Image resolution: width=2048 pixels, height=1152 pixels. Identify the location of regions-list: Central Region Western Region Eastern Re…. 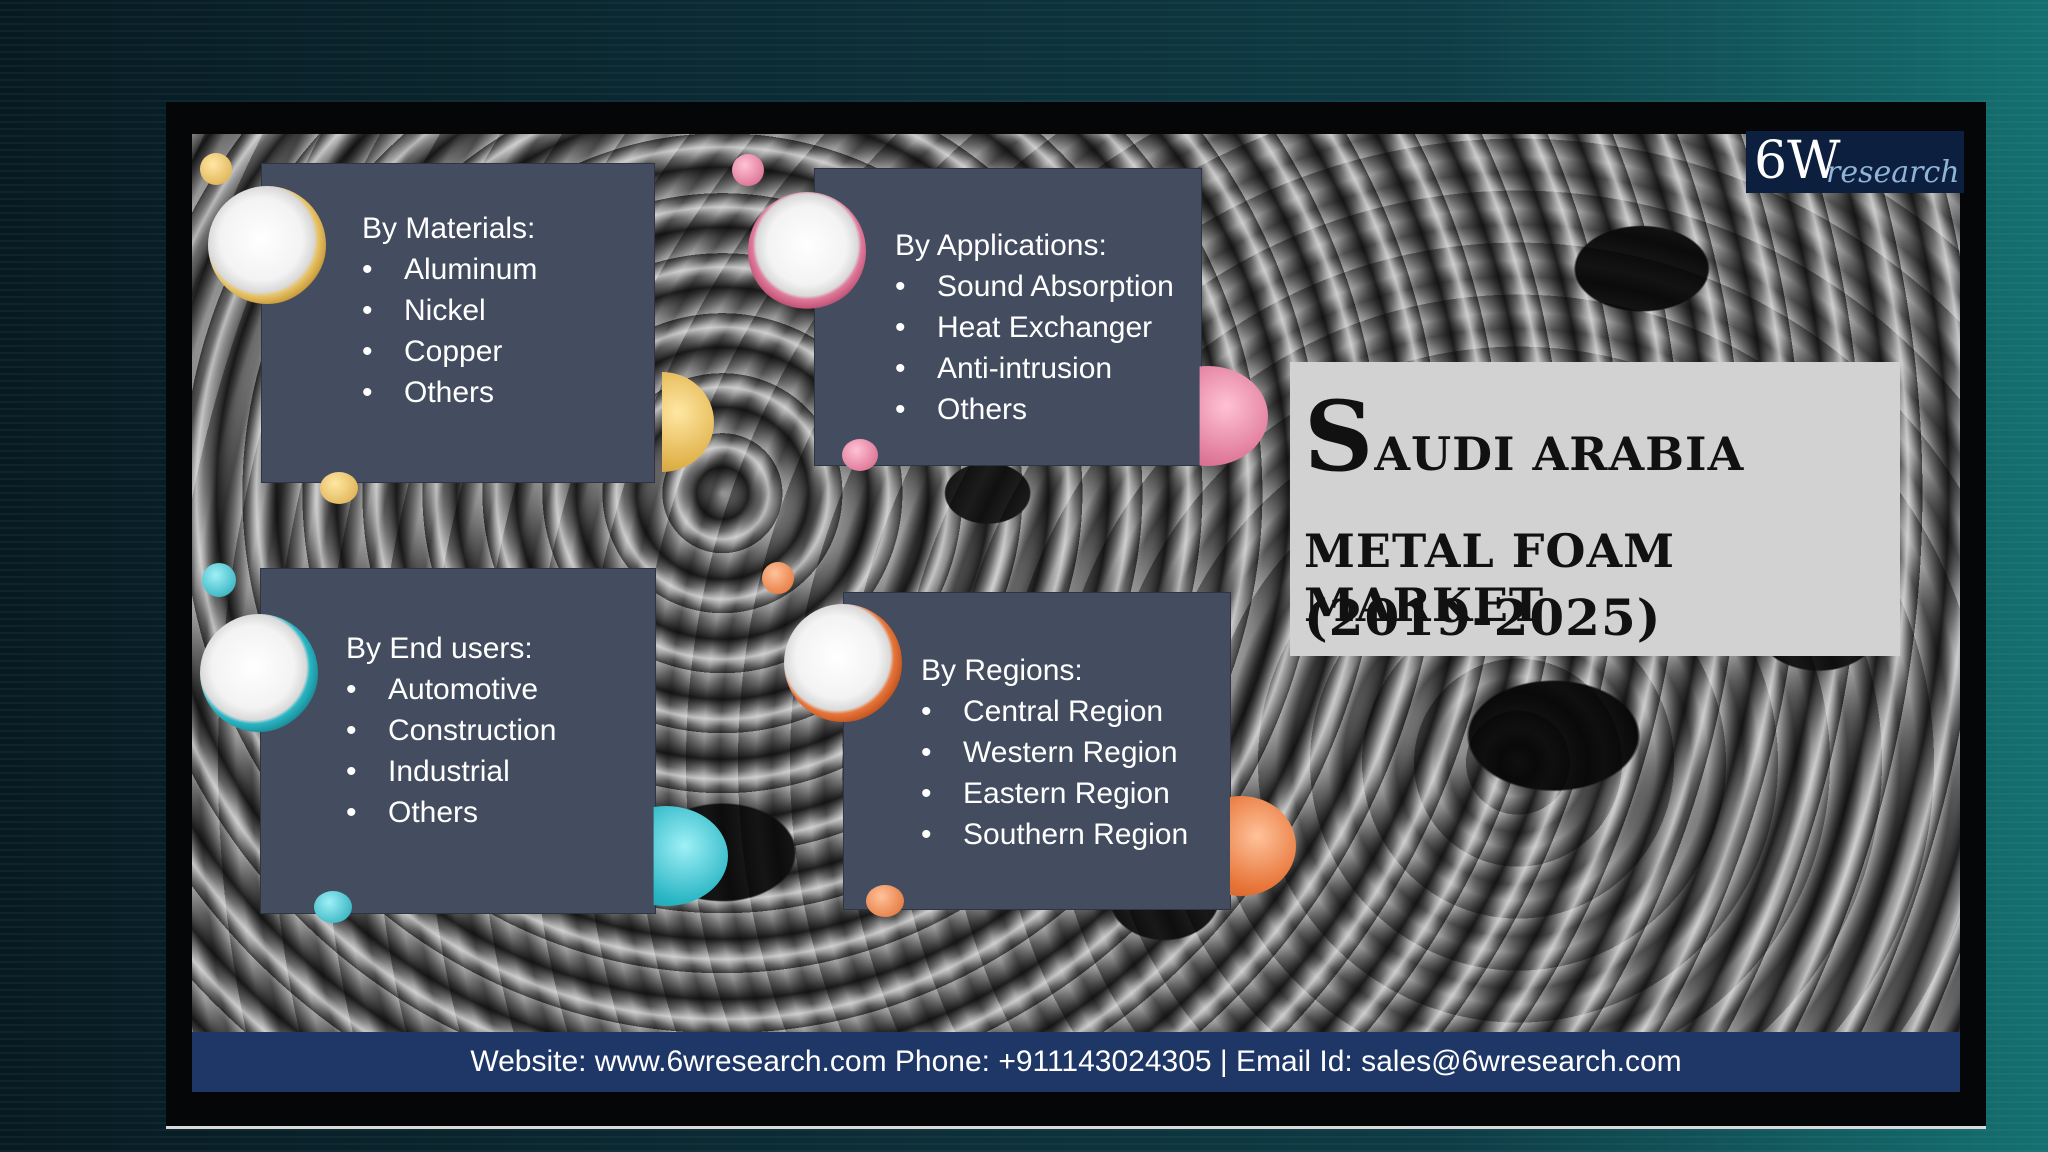
(1054, 773).